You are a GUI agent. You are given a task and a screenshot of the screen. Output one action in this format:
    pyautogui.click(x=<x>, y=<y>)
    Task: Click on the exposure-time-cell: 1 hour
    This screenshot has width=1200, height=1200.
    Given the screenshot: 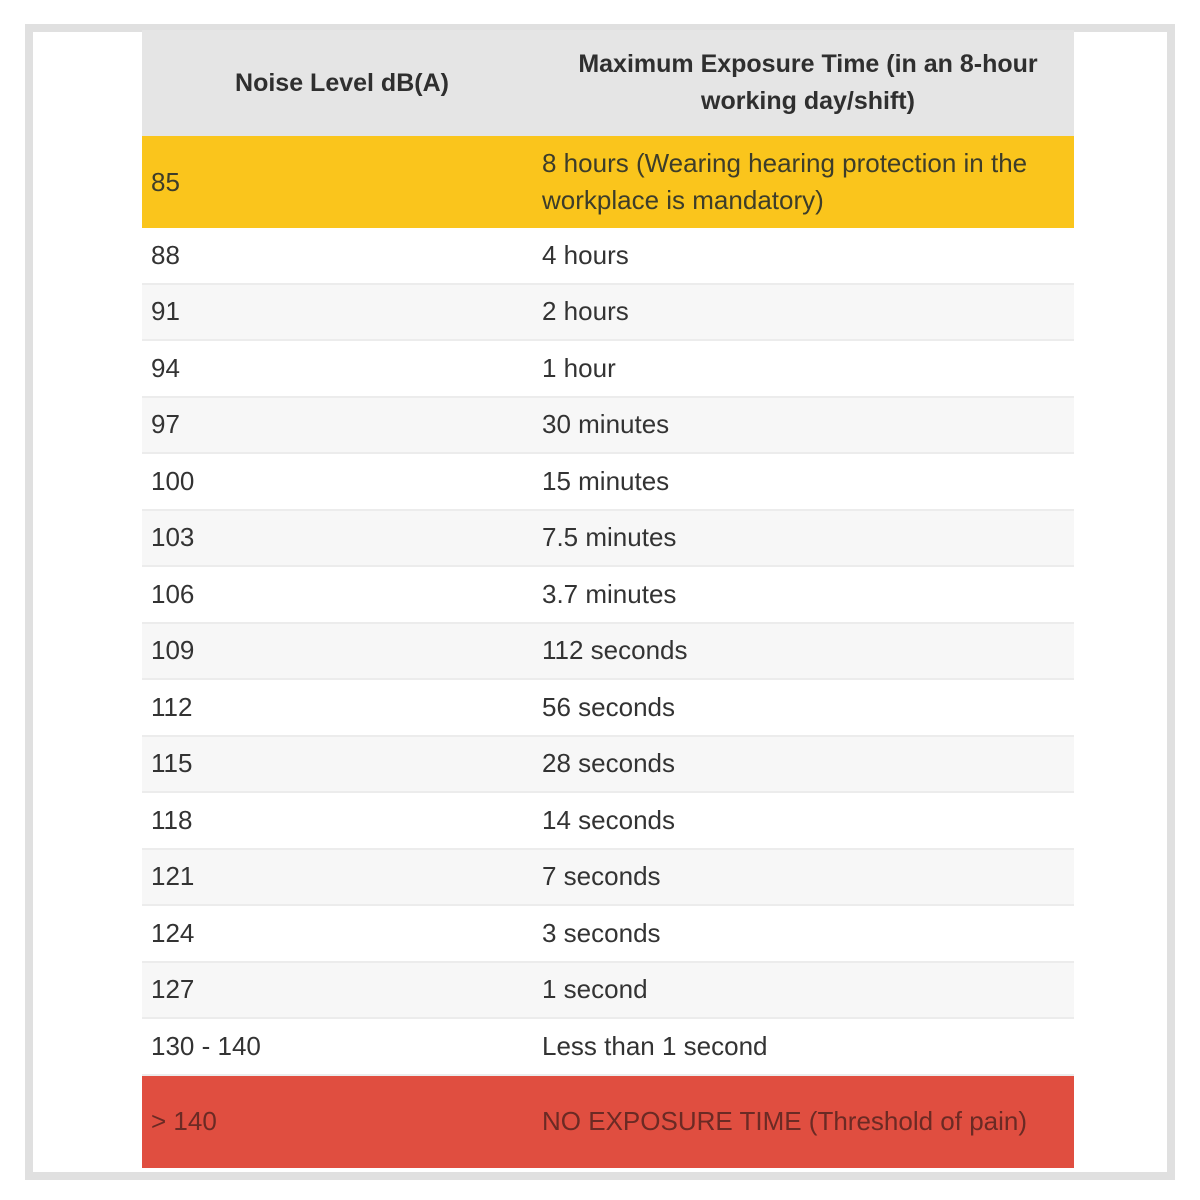 What is the action you would take?
    pyautogui.click(x=579, y=367)
    